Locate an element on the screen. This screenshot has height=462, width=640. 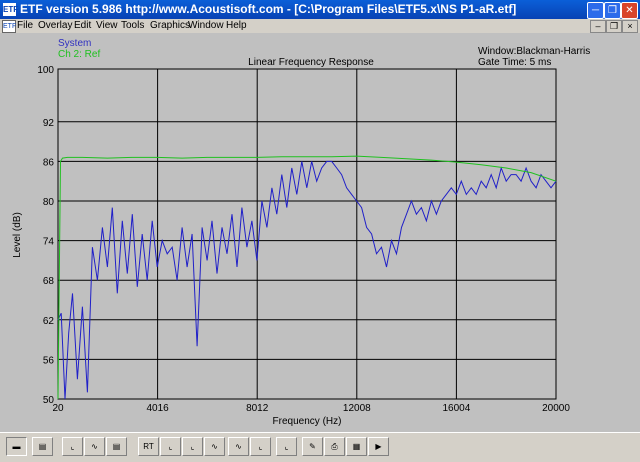
y-tick-label: 74 is located at coordinates (49, 242).